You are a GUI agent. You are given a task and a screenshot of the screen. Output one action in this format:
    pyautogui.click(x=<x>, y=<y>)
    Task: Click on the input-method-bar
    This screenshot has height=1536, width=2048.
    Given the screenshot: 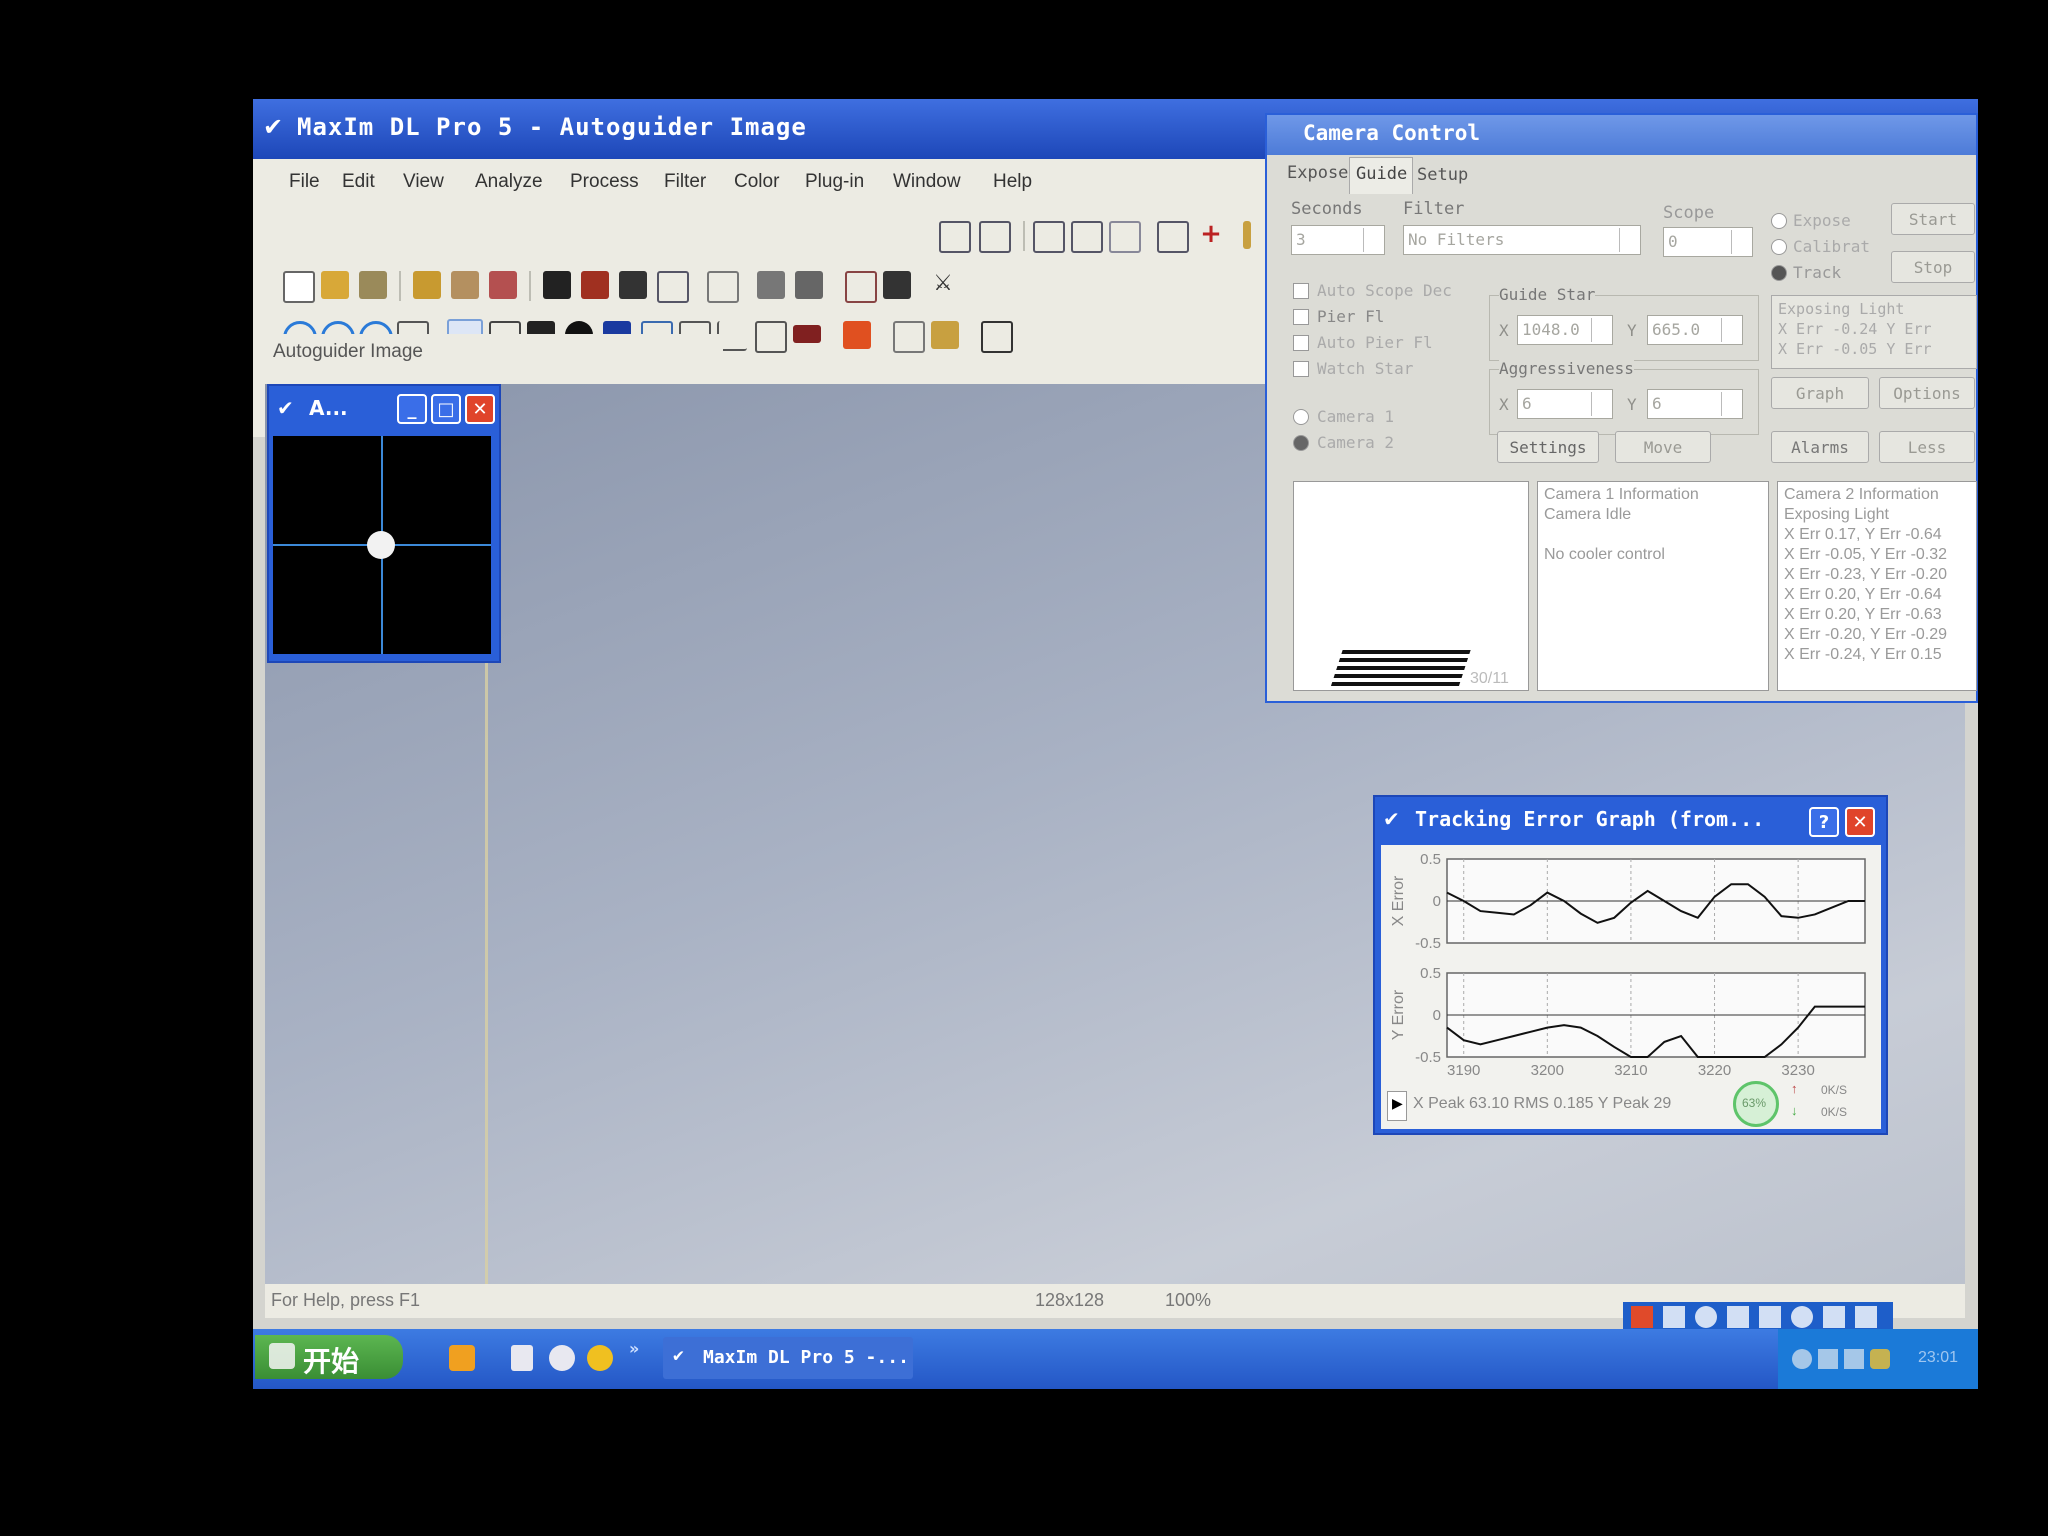 What is the action you would take?
    pyautogui.click(x=1758, y=1317)
    